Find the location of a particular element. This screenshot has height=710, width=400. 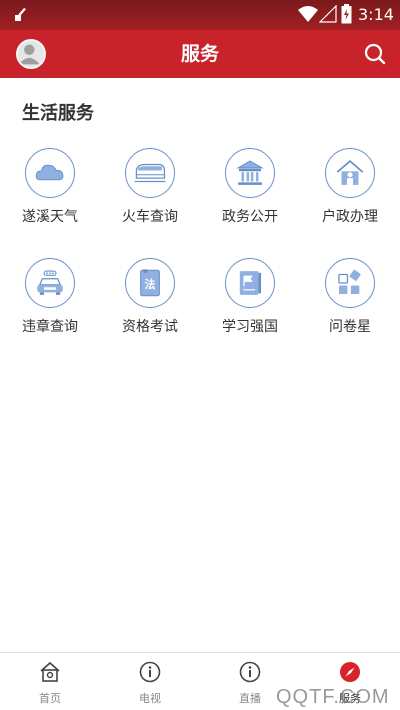

train-icon is located at coordinates (150, 173).